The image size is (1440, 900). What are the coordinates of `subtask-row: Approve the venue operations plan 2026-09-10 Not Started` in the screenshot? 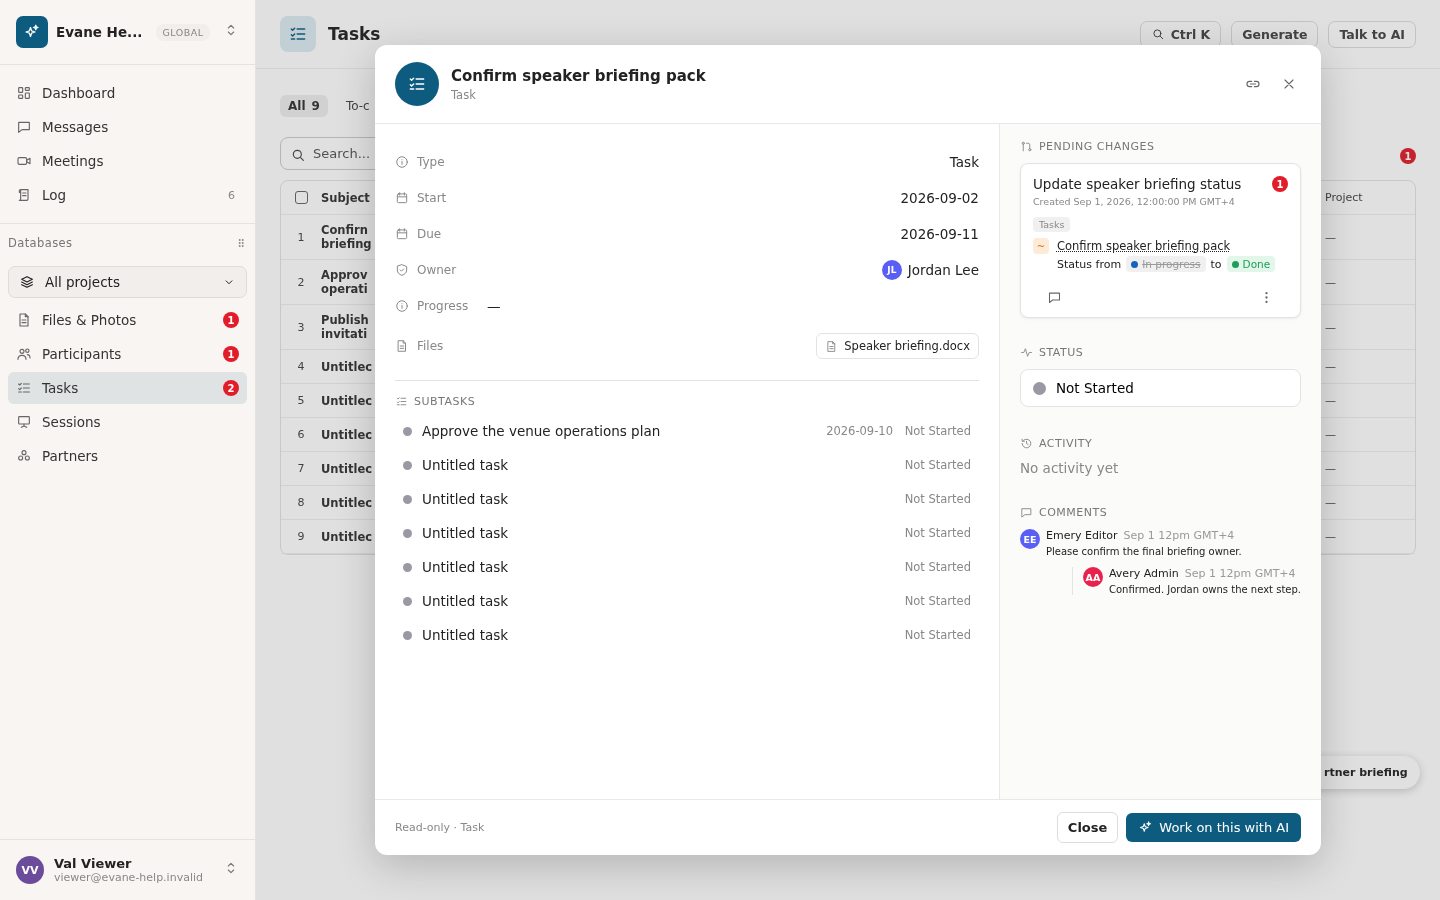 It's located at (687, 431).